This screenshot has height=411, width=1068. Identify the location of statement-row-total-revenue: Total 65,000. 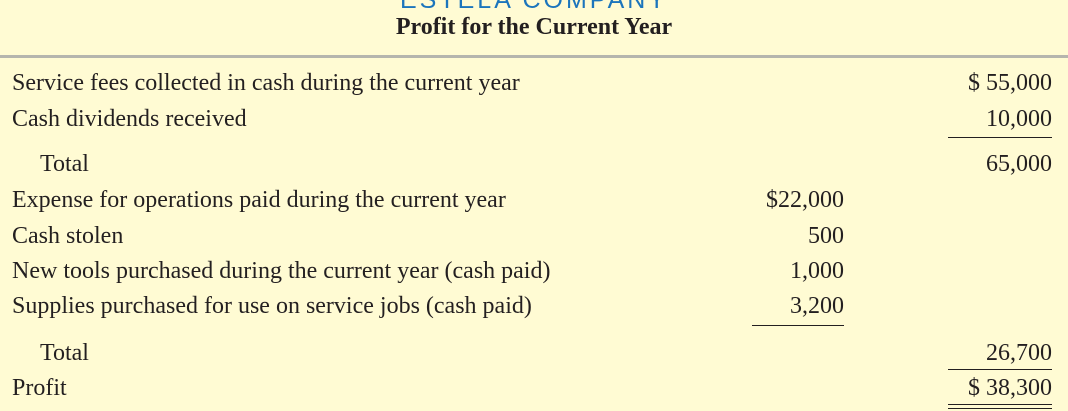
(534, 164).